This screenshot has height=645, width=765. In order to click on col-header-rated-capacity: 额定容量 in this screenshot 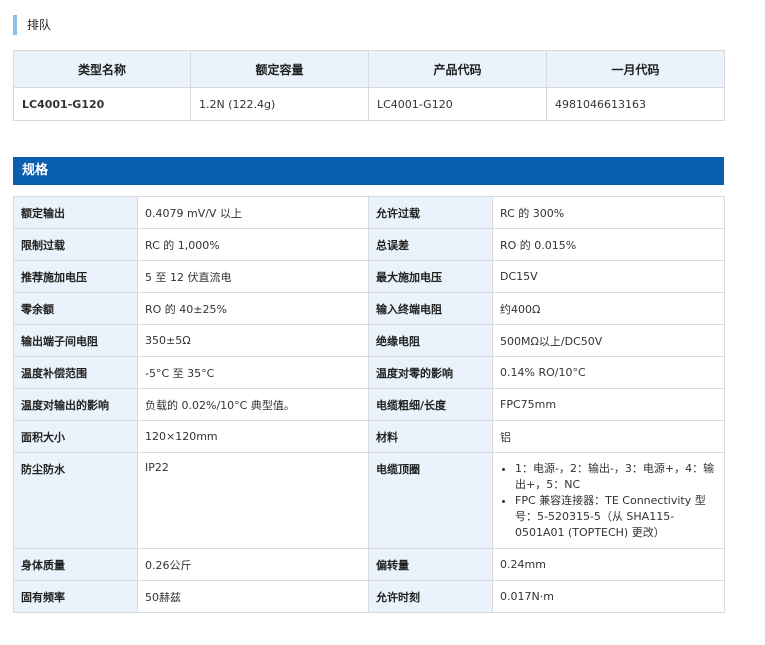, I will do `click(279, 69)`.